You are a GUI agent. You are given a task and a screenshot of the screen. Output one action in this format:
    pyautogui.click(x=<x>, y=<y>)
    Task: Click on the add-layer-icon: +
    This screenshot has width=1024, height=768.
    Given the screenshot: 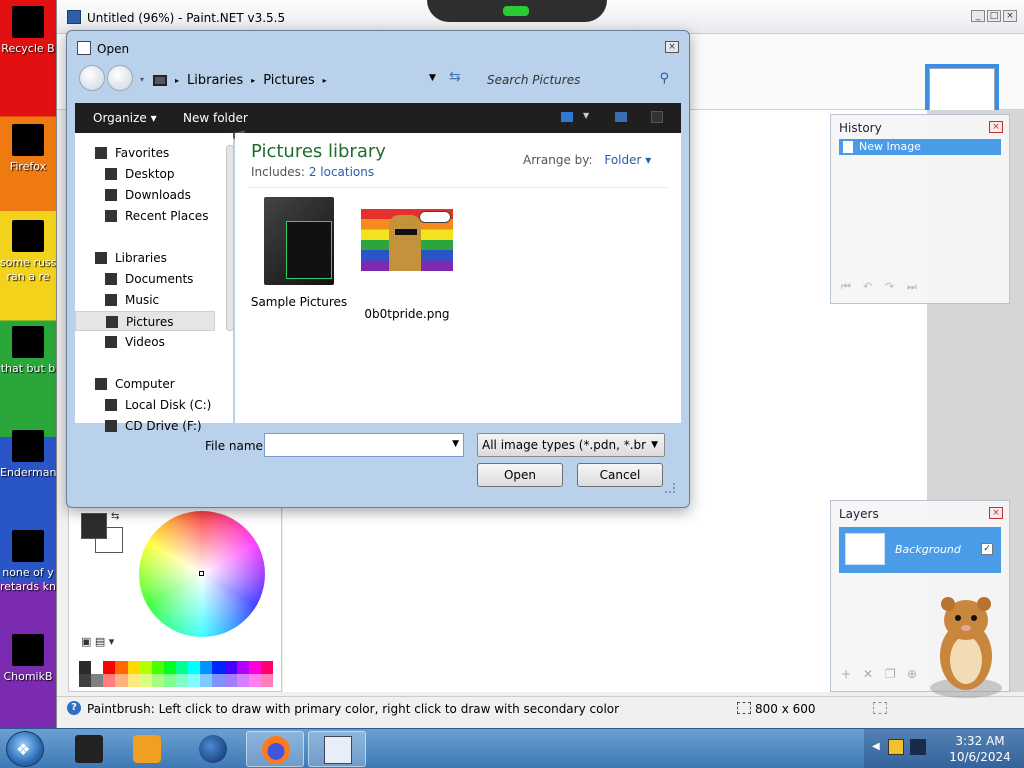 What is the action you would take?
    pyautogui.click(x=848, y=674)
    